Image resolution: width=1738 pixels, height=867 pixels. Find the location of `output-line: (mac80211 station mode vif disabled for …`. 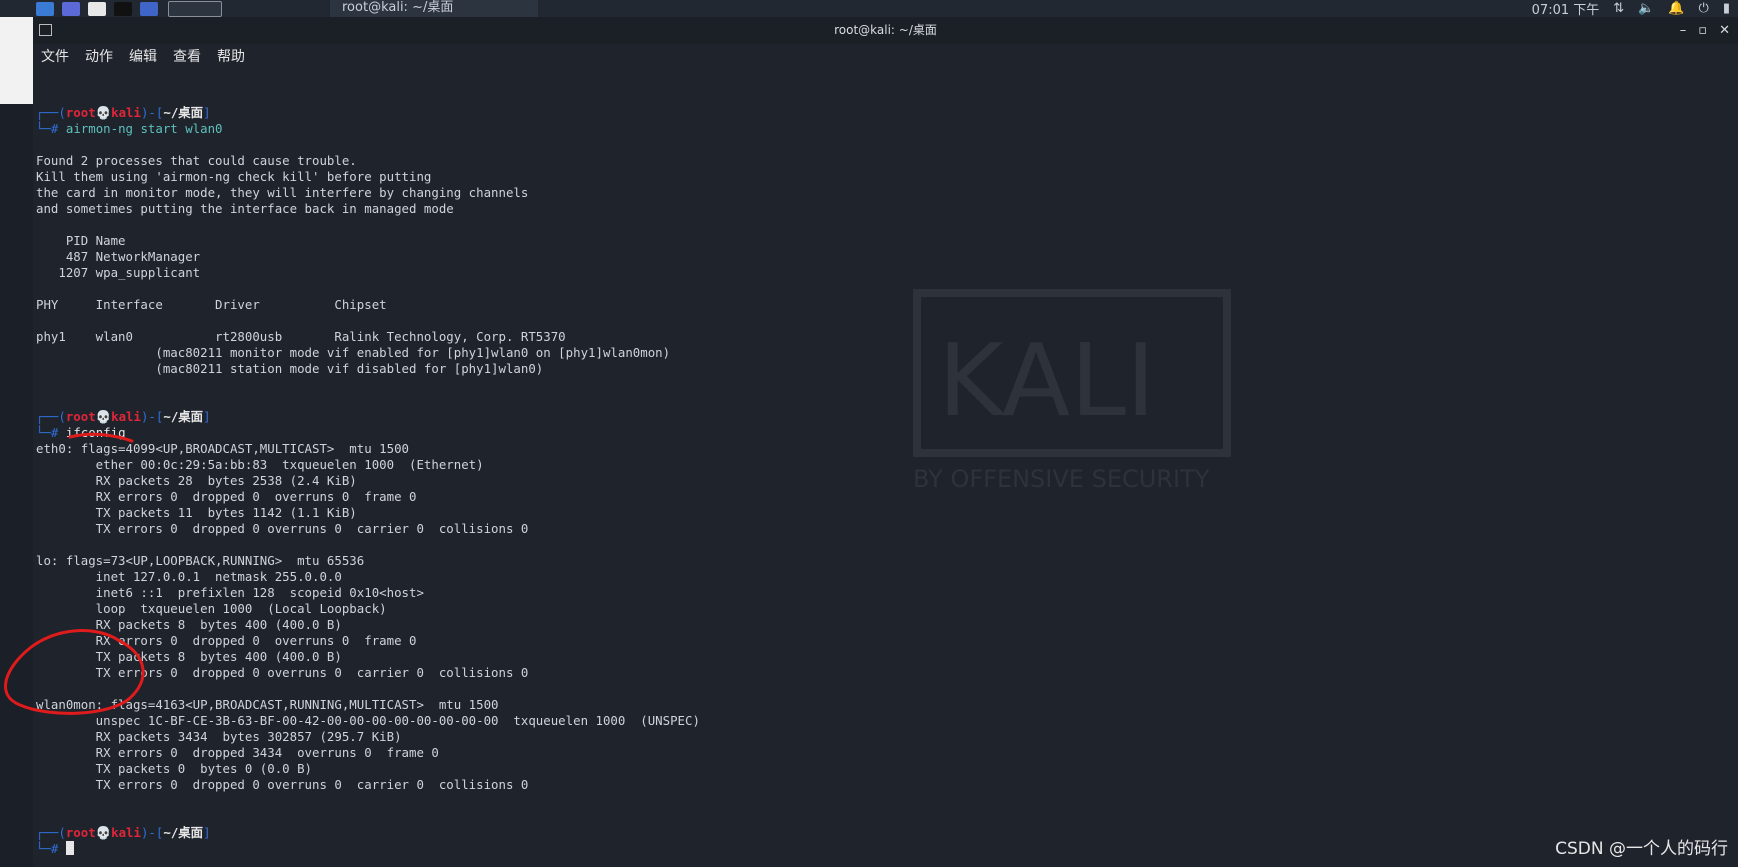

output-line: (mac80211 station mode vif disabled for … is located at coordinates (290, 368).